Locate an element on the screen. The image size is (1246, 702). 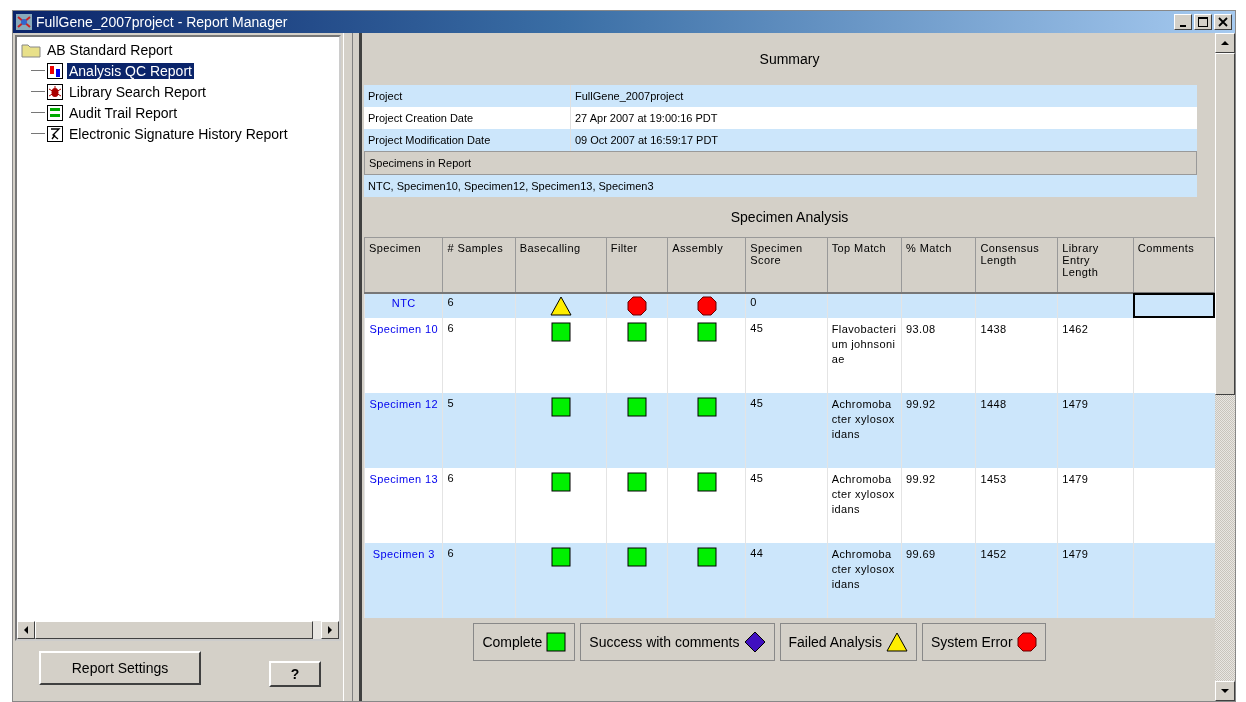
specimen-link: Specimen 13 is located at coordinates (404, 479).